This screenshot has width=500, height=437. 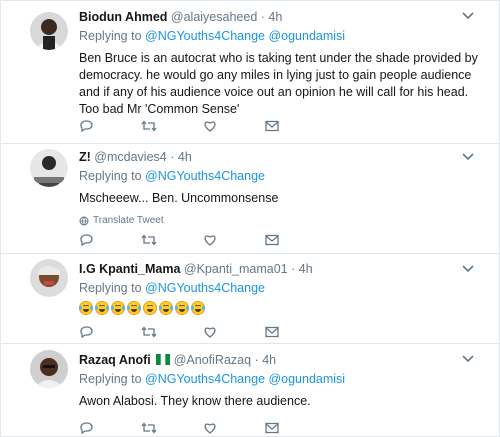 What do you see at coordinates (179, 198) in the screenshot?
I see `tweet-text: Mscheeew... Ben. Uncommonsense` at bounding box center [179, 198].